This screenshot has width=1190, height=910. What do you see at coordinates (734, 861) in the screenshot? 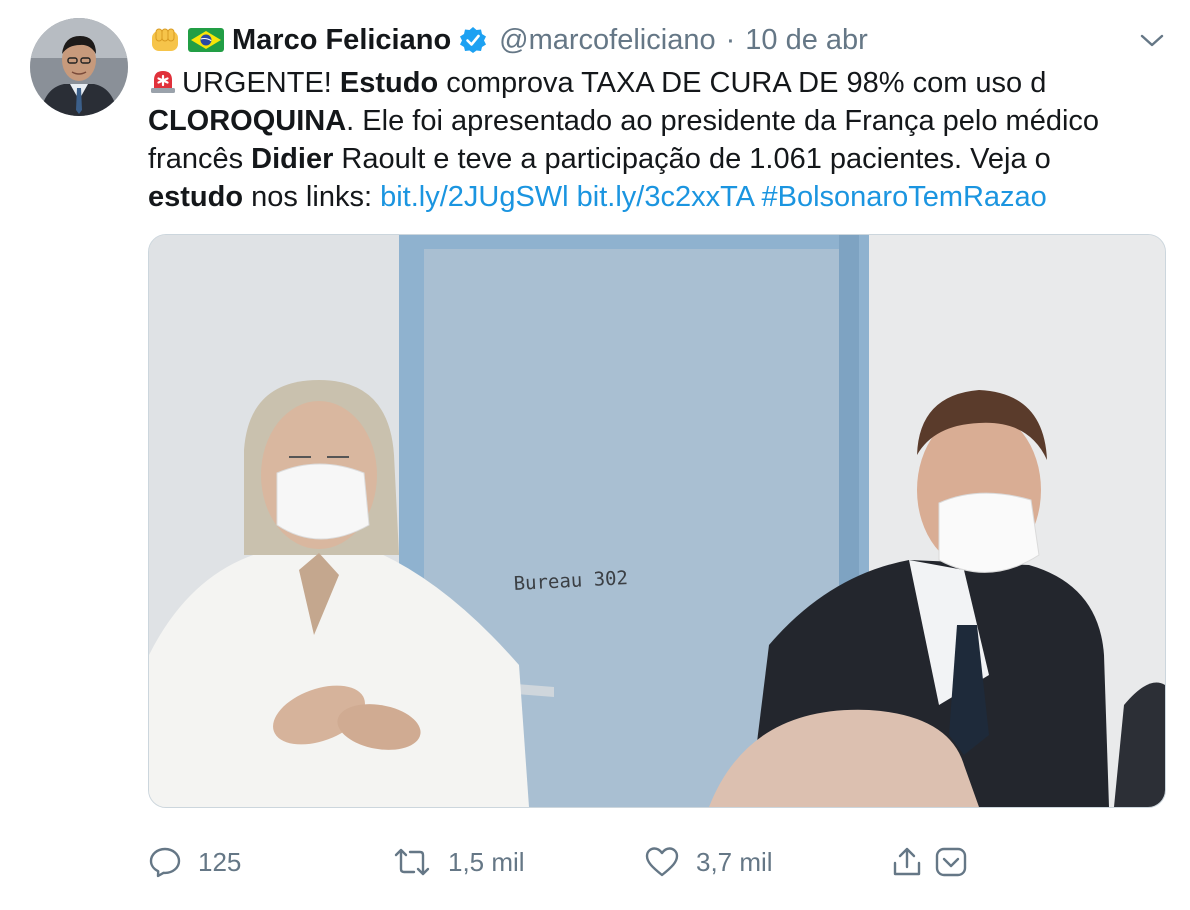
I see `like-count: 3,7 mil` at bounding box center [734, 861].